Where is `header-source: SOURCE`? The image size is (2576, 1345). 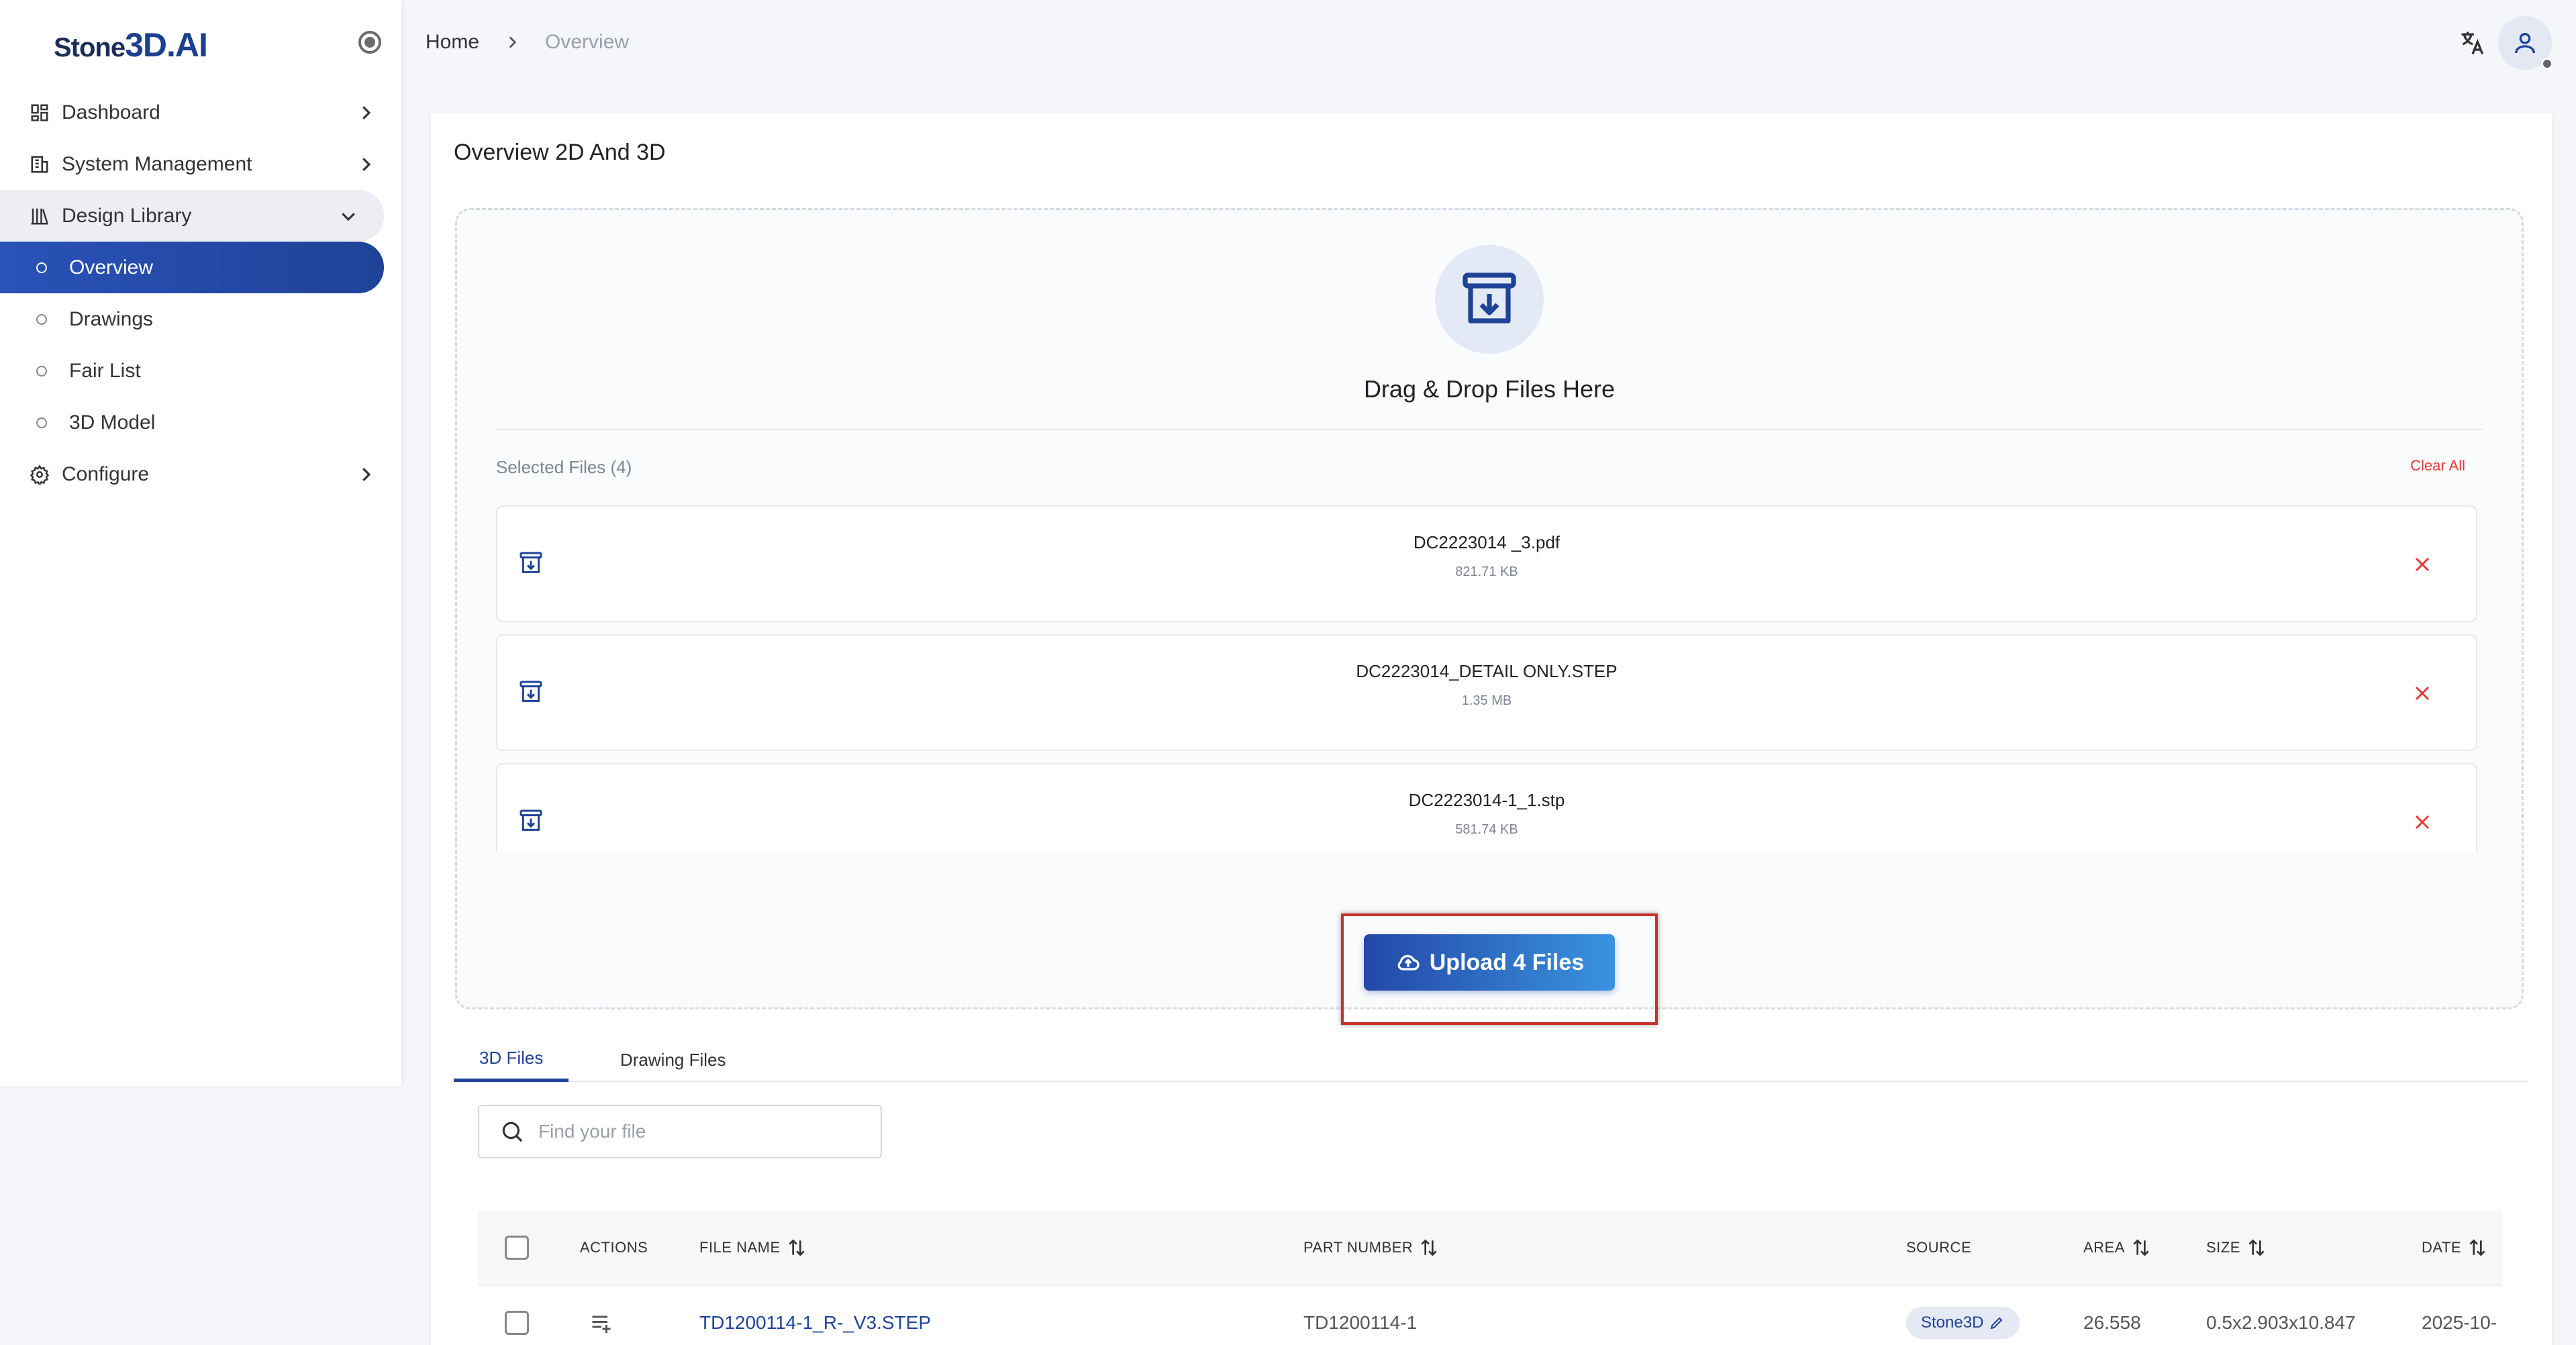 header-source: SOURCE is located at coordinates (1939, 1247).